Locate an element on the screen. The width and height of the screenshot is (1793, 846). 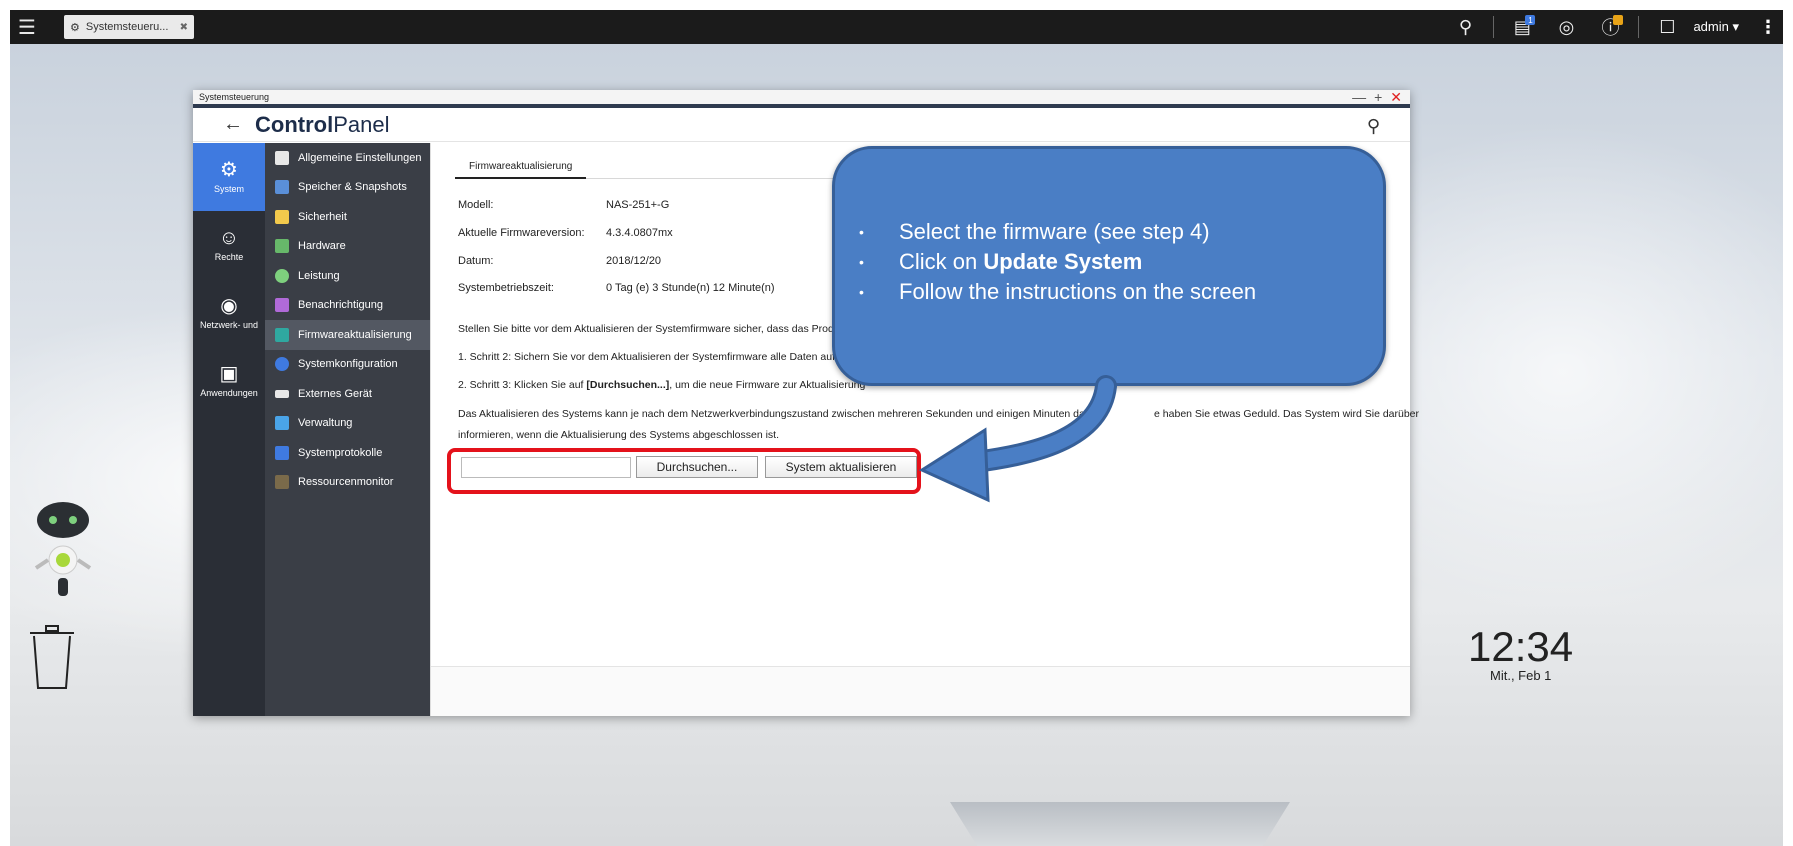
taskbar-tab-systemsteuerung: ⚙ Systemsteueru... ✖ is located at coordinates (129, 27).